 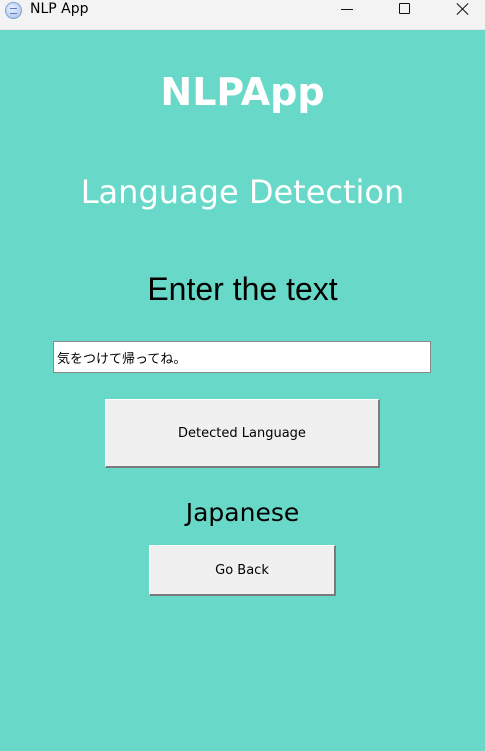 What do you see at coordinates (242, 570) in the screenshot?
I see `go-back-button: Go Back` at bounding box center [242, 570].